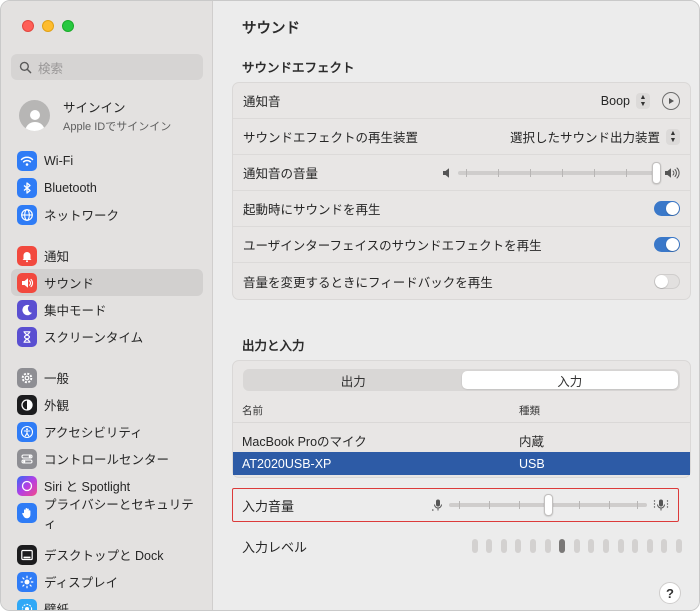  I want to click on sidebar-item-label: ディスプレイ, so click(81, 583).